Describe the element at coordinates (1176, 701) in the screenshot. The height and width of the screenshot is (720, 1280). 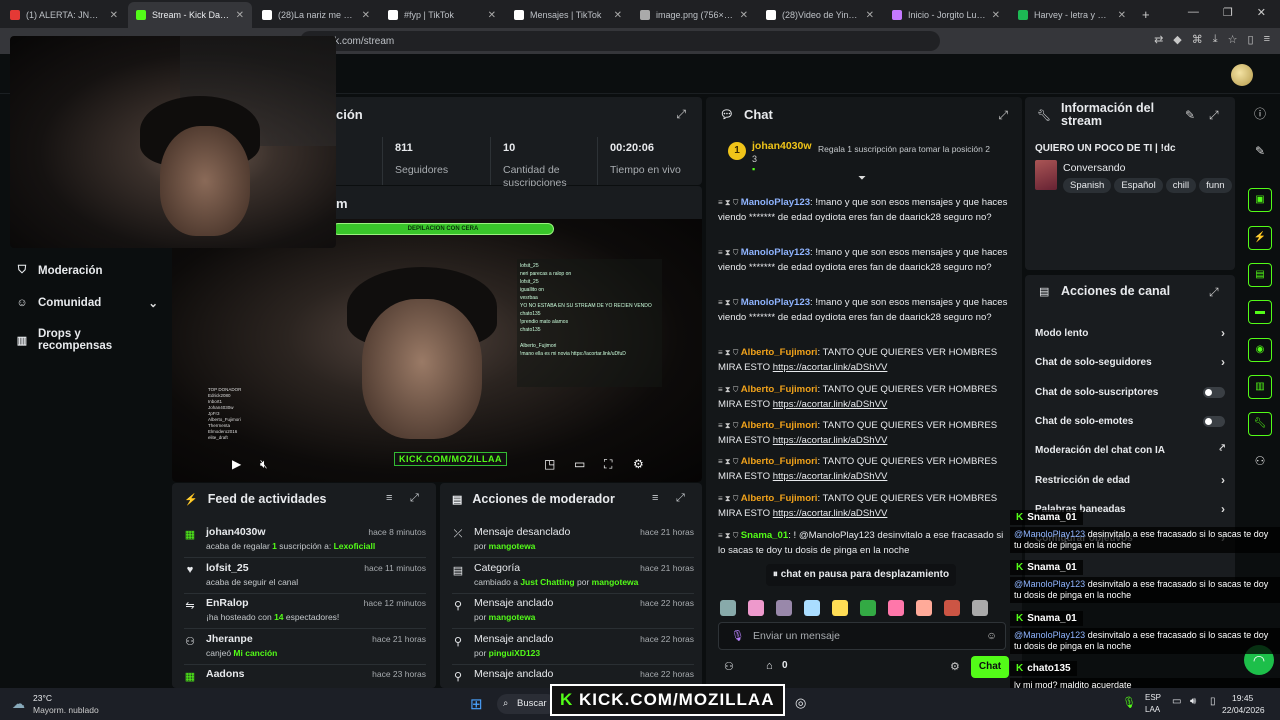
I see `network-icon: ▭` at that location.